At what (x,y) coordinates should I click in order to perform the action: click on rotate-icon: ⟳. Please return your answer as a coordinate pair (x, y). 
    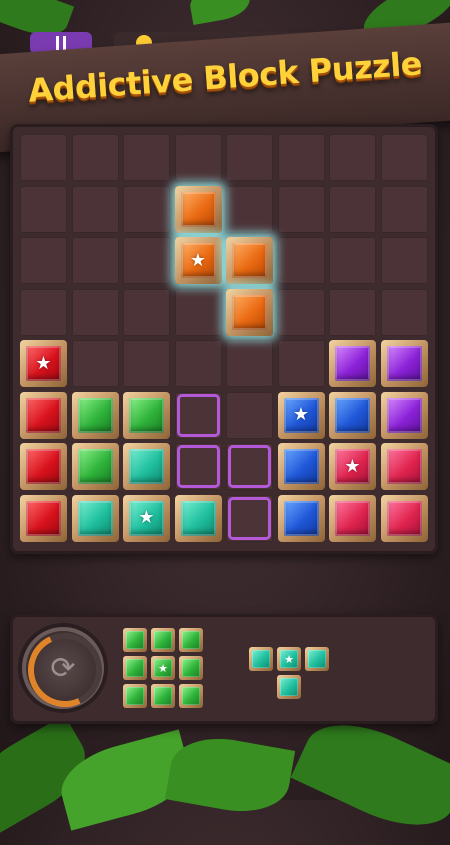
    Looking at the image, I should click on (63, 668).